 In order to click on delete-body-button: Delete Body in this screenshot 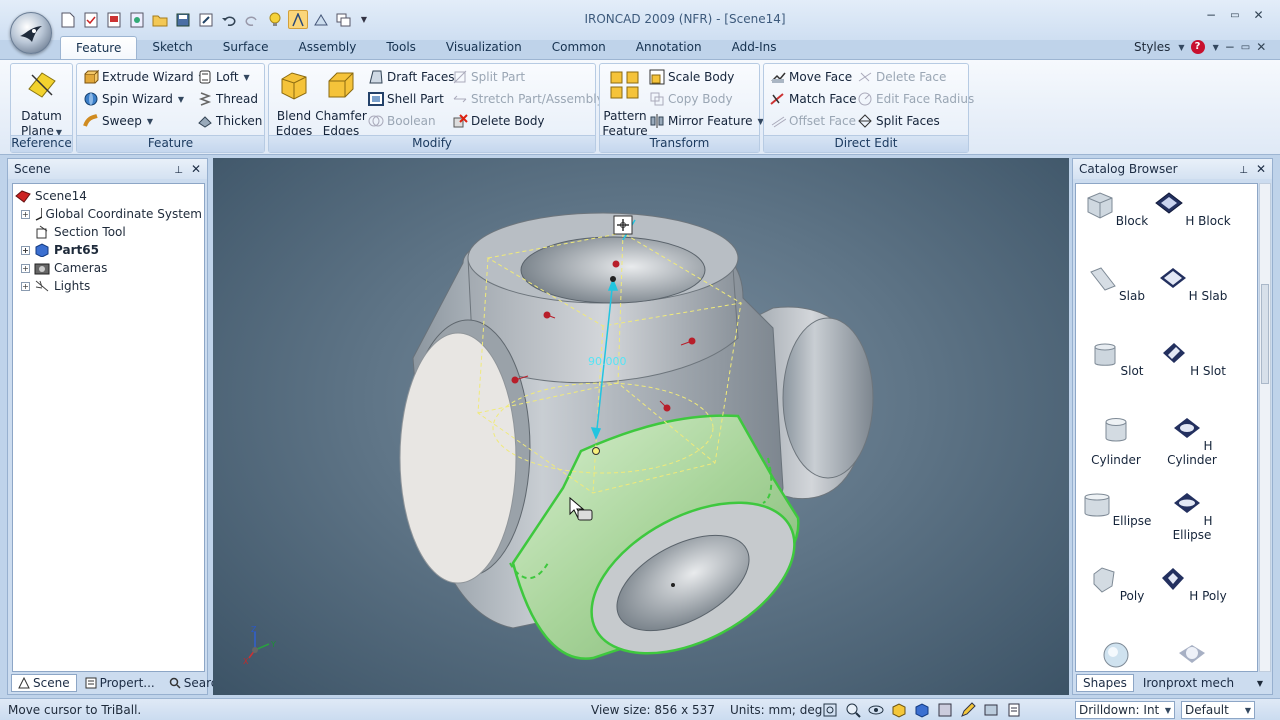, I will do `click(498, 121)`.